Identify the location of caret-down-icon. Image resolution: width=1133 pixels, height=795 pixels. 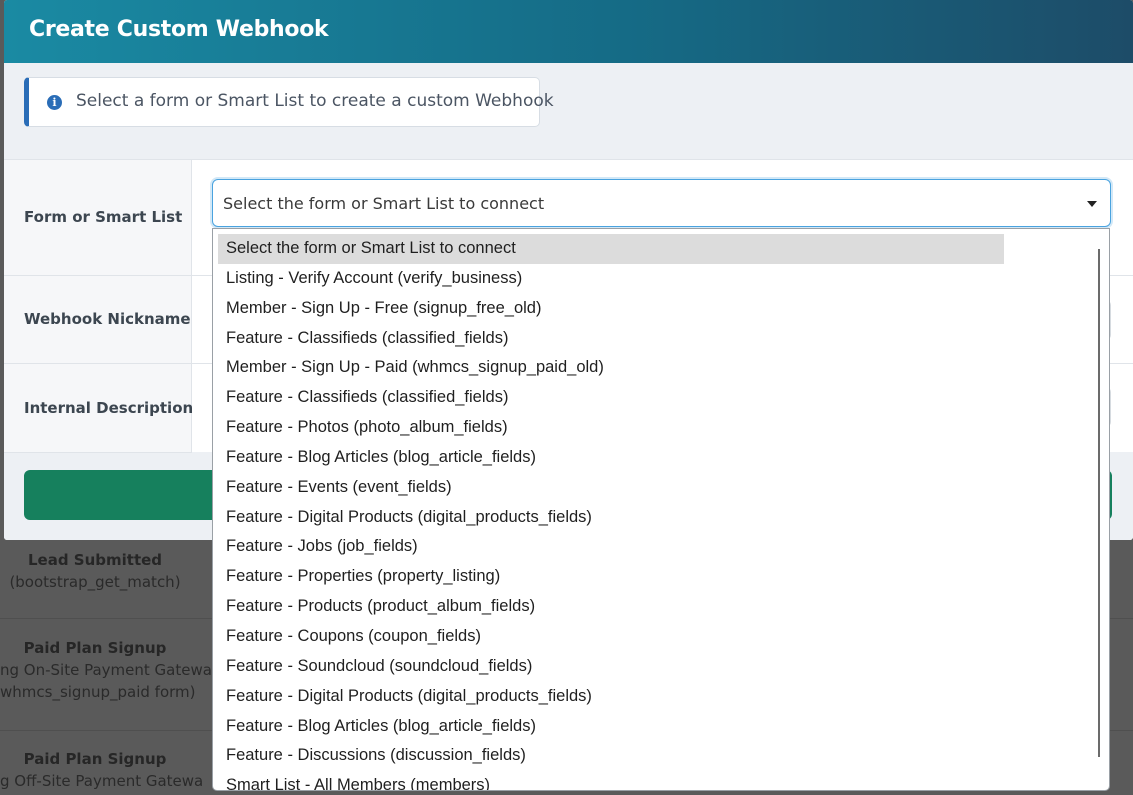
(1092, 204).